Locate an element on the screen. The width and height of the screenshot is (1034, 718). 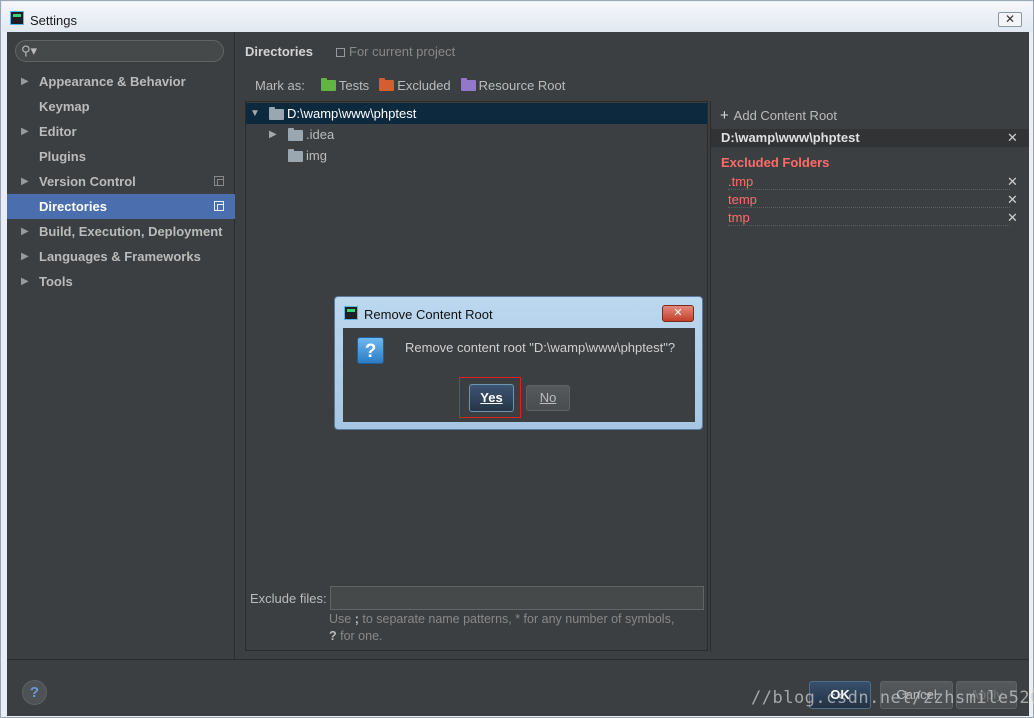
hint-text: for one. is located at coordinates (359, 636).